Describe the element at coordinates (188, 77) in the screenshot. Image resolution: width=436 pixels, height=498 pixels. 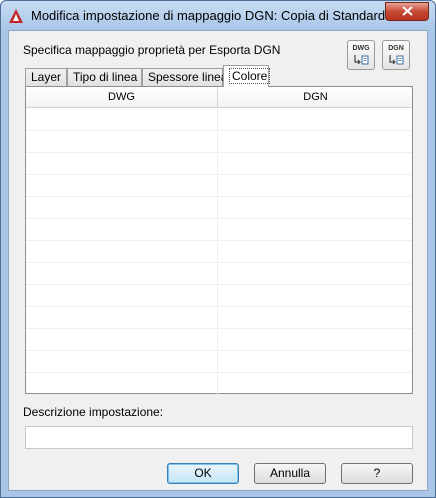
I see `tab-spessore-linea-label: Spessore linea` at that location.